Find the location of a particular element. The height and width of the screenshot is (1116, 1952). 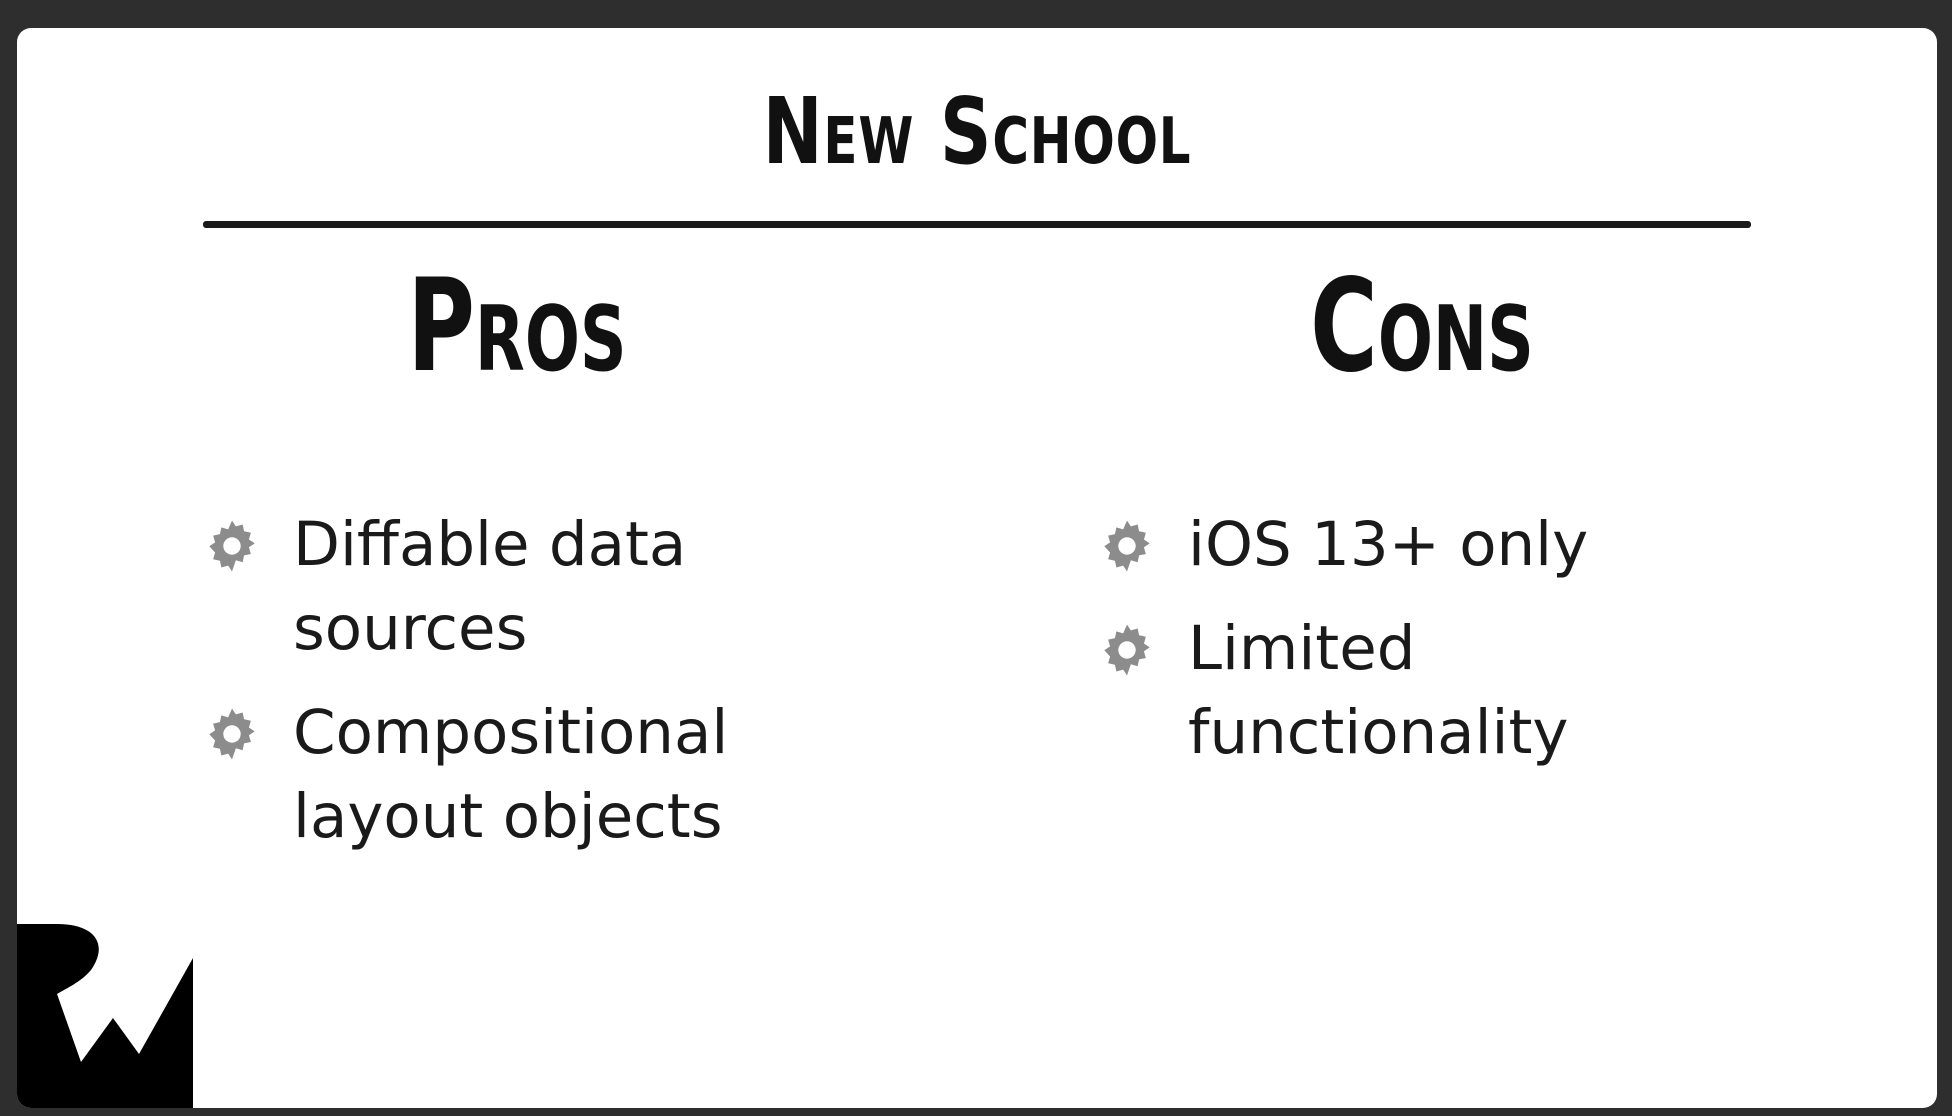

pros-heading: Pros is located at coordinates (517, 326).